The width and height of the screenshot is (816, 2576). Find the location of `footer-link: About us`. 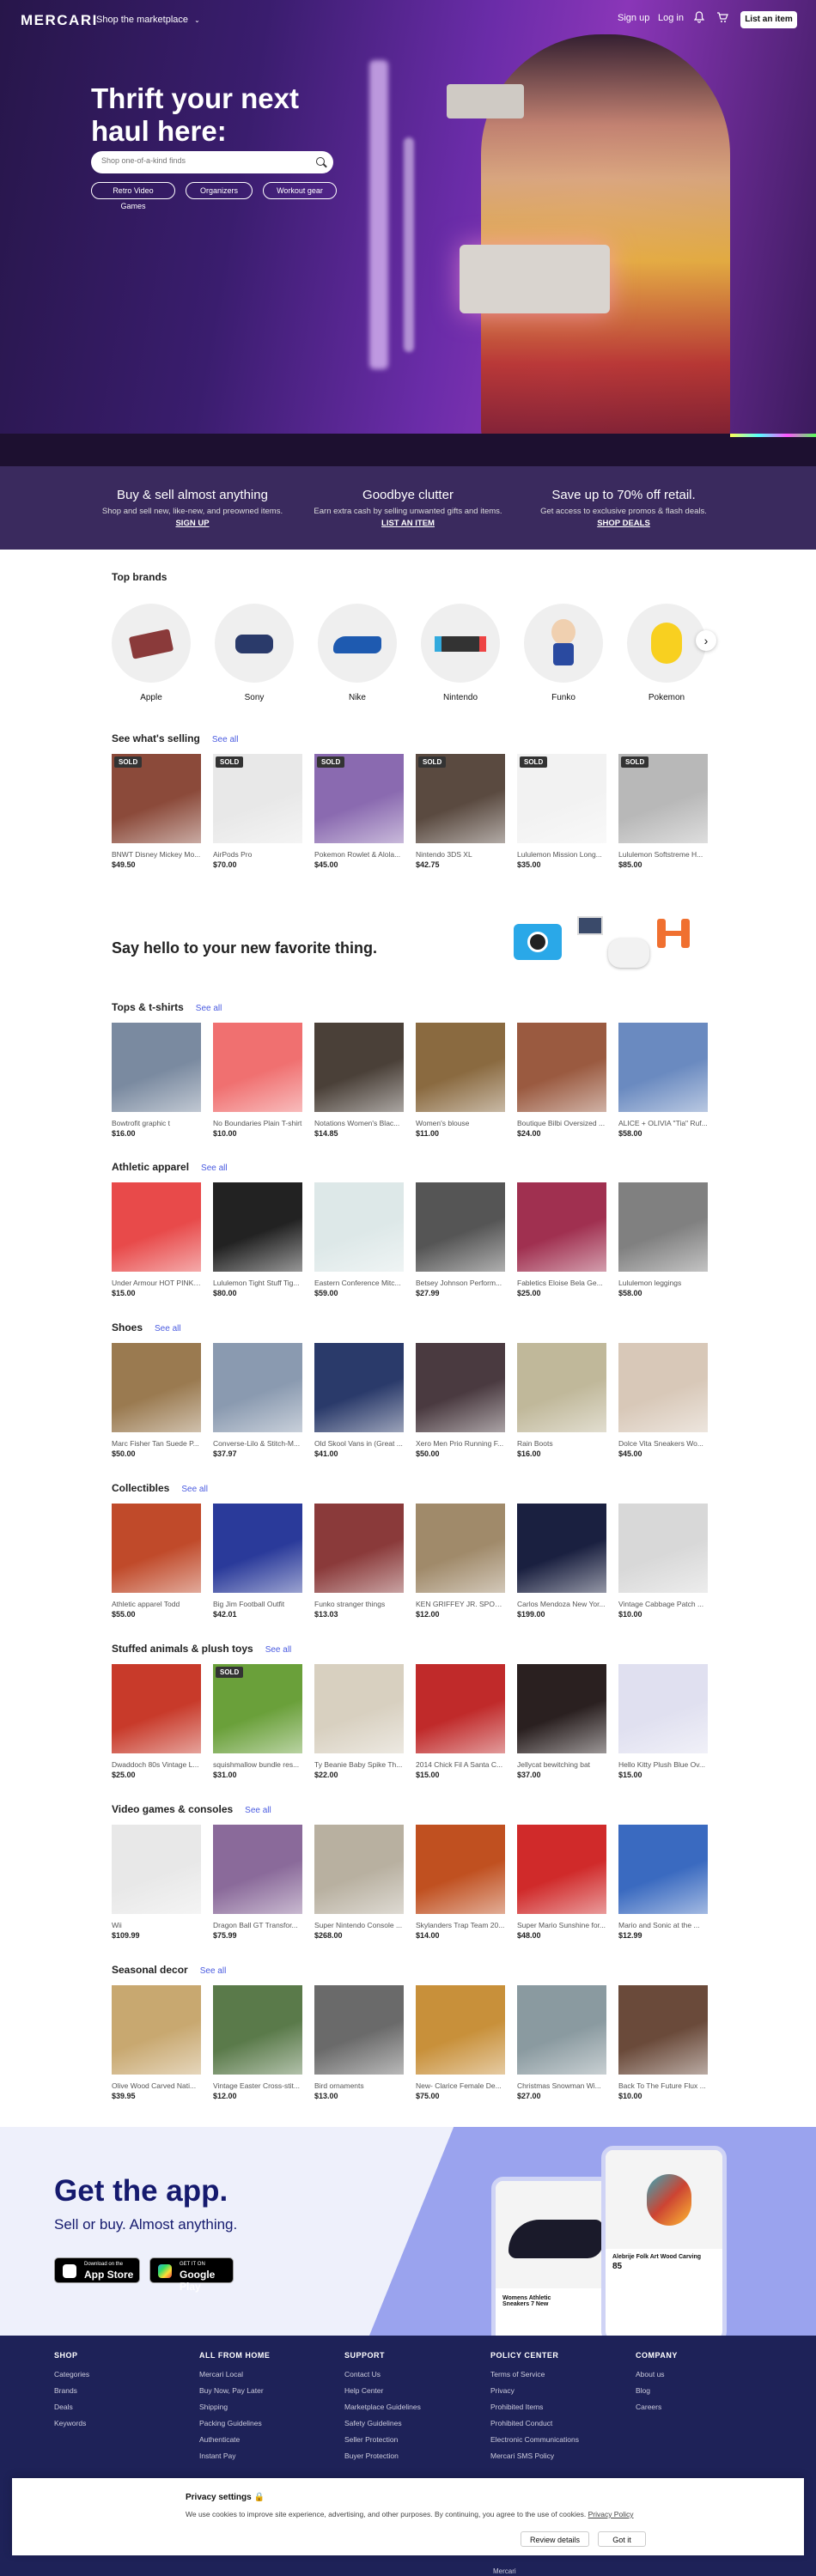

footer-link: About us is located at coordinates (705, 2375).